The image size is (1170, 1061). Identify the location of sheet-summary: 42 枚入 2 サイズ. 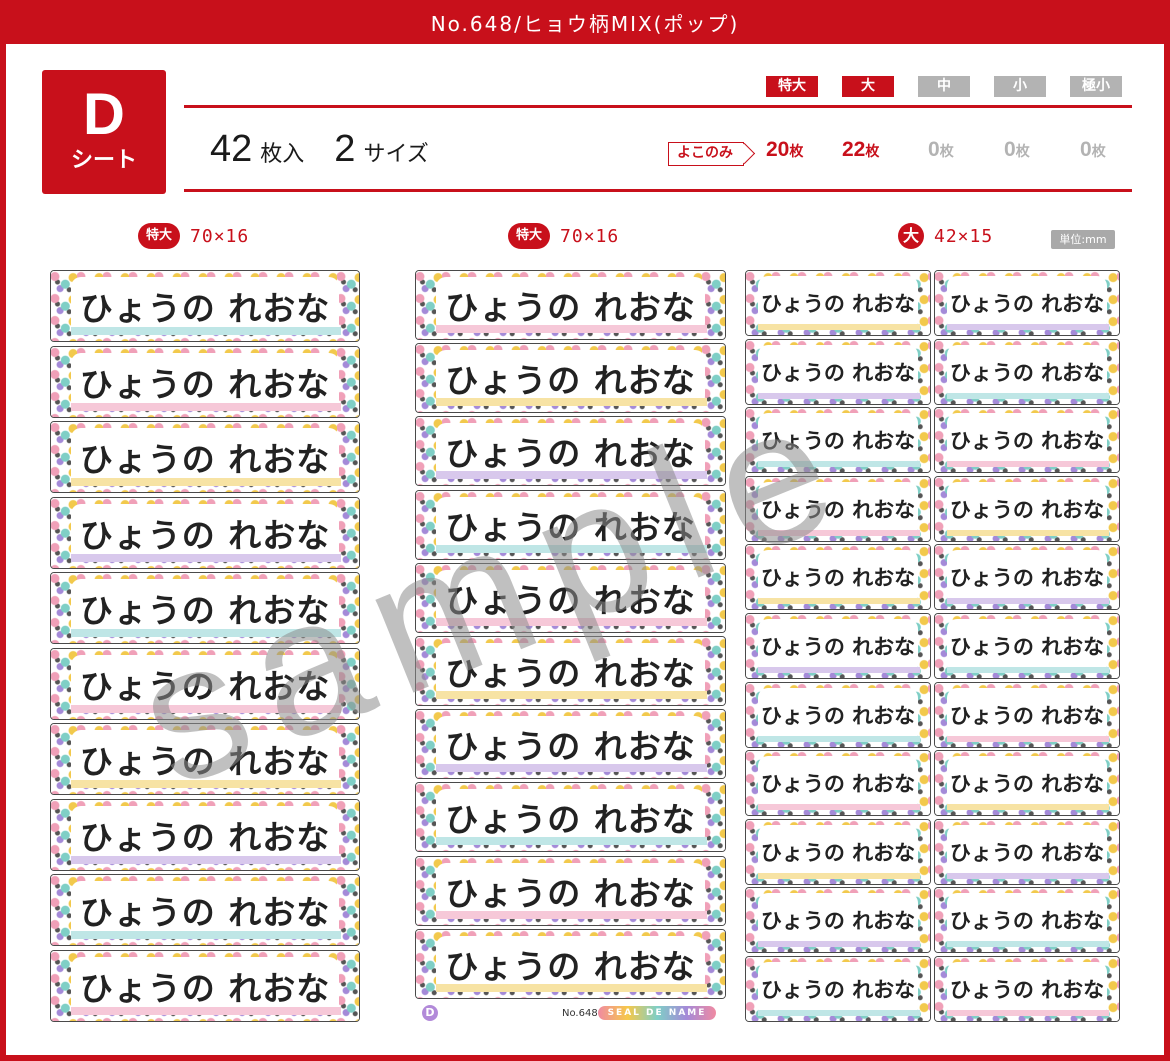
(334, 149).